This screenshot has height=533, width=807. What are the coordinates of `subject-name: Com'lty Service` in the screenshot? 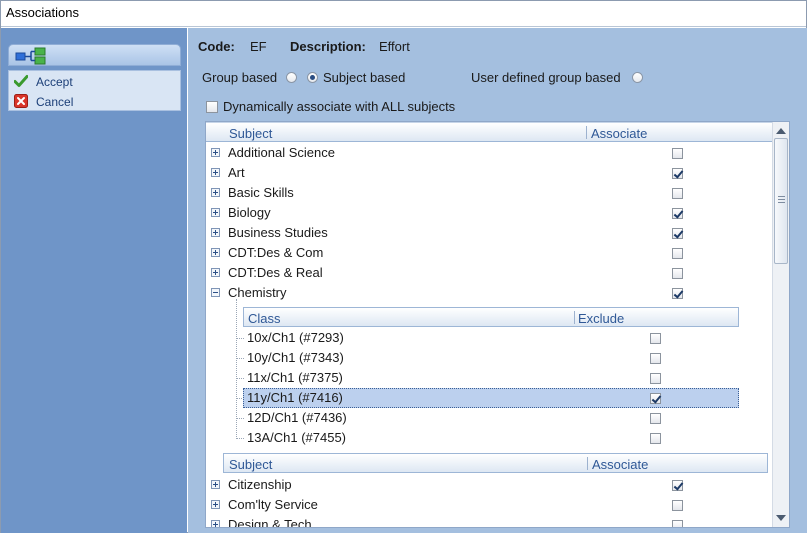 It's located at (273, 504).